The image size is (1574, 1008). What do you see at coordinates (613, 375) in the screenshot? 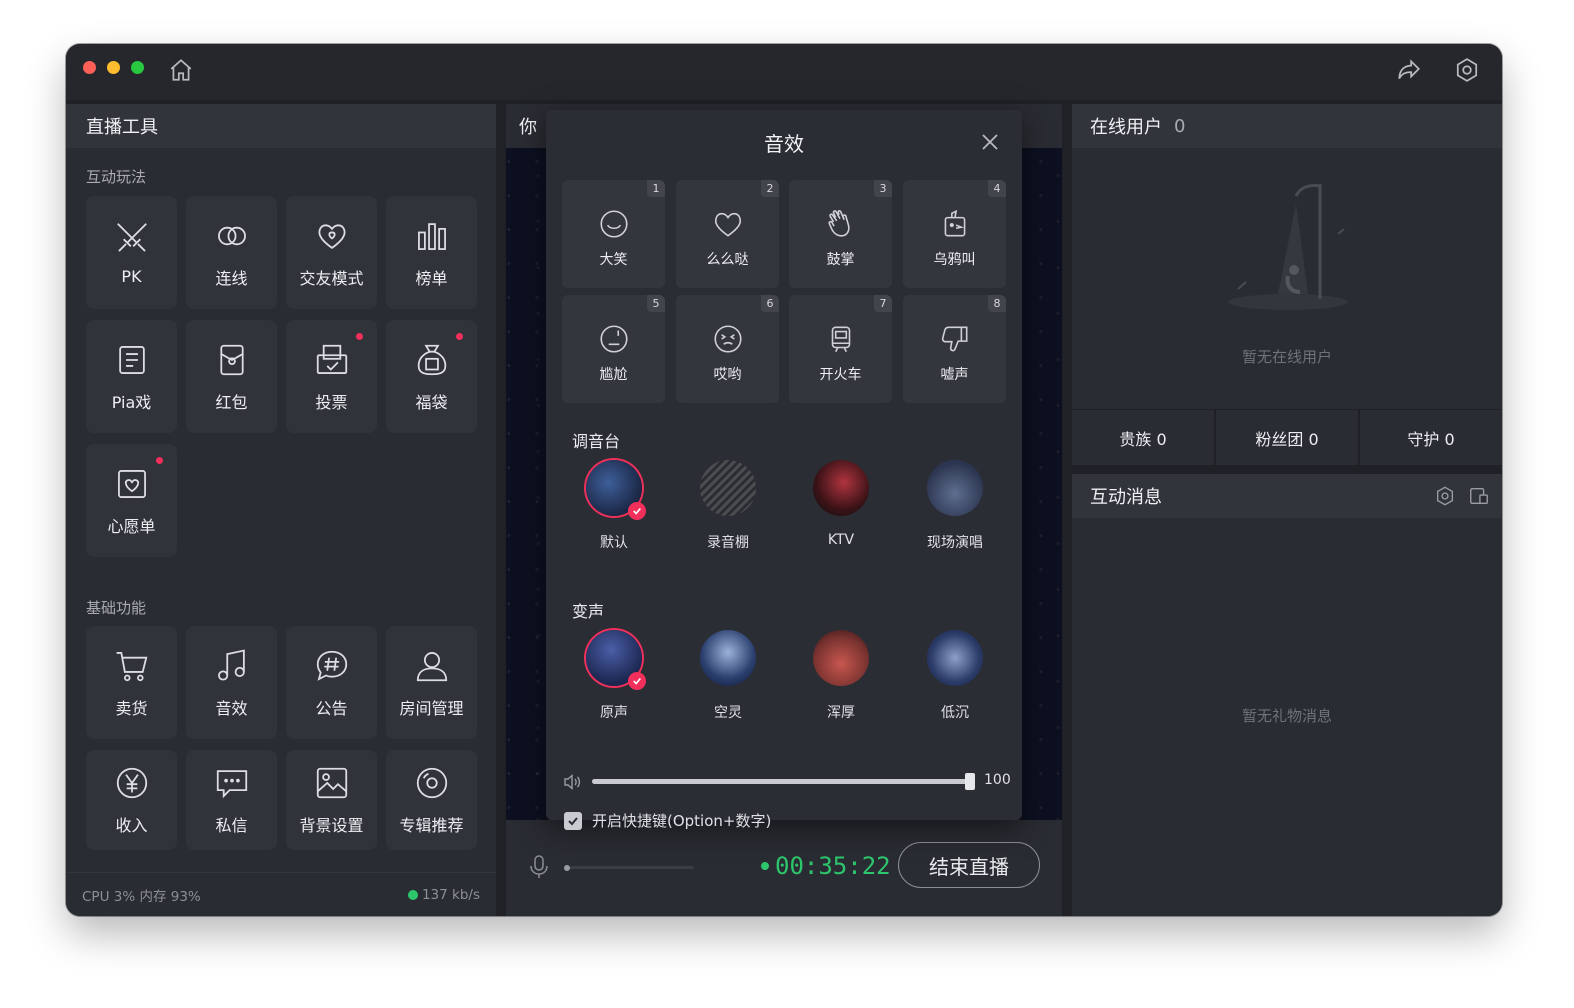
I see `effect-label: 尴尬` at bounding box center [613, 375].